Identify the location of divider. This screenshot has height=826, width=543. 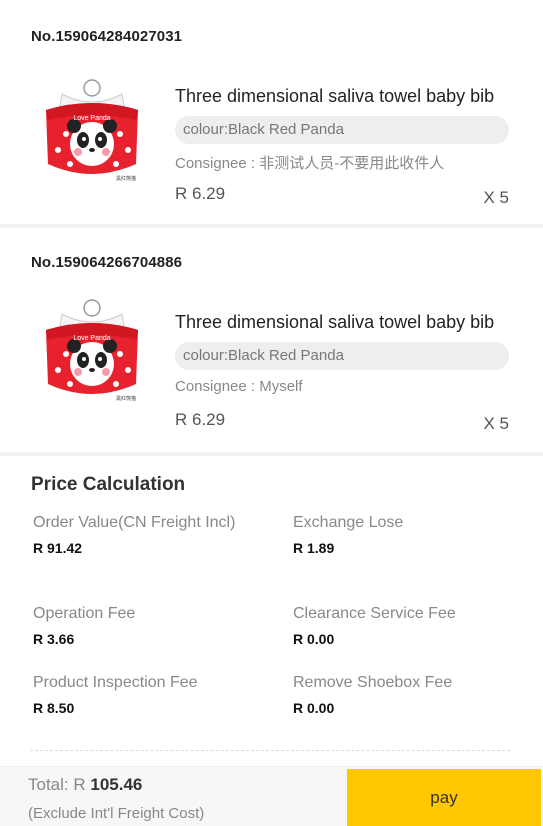
(270, 750).